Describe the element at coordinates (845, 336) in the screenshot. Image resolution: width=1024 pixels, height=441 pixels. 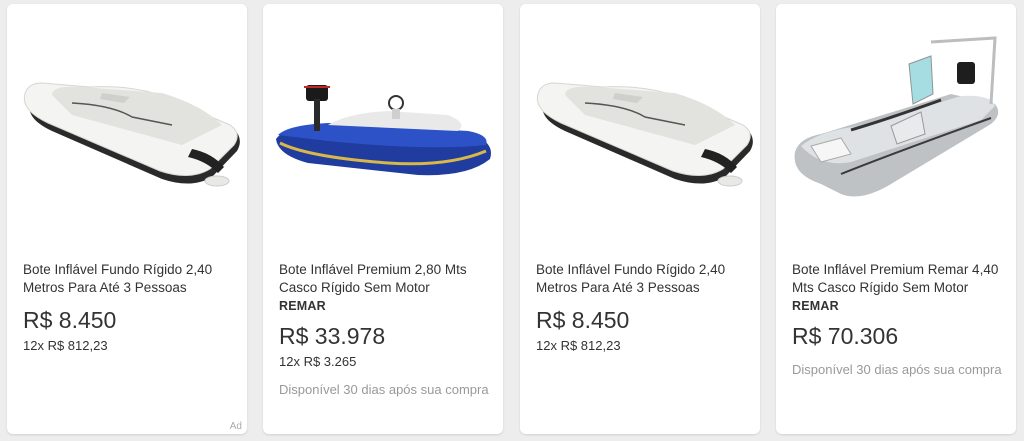
I see `product-price: R$ 70.306` at that location.